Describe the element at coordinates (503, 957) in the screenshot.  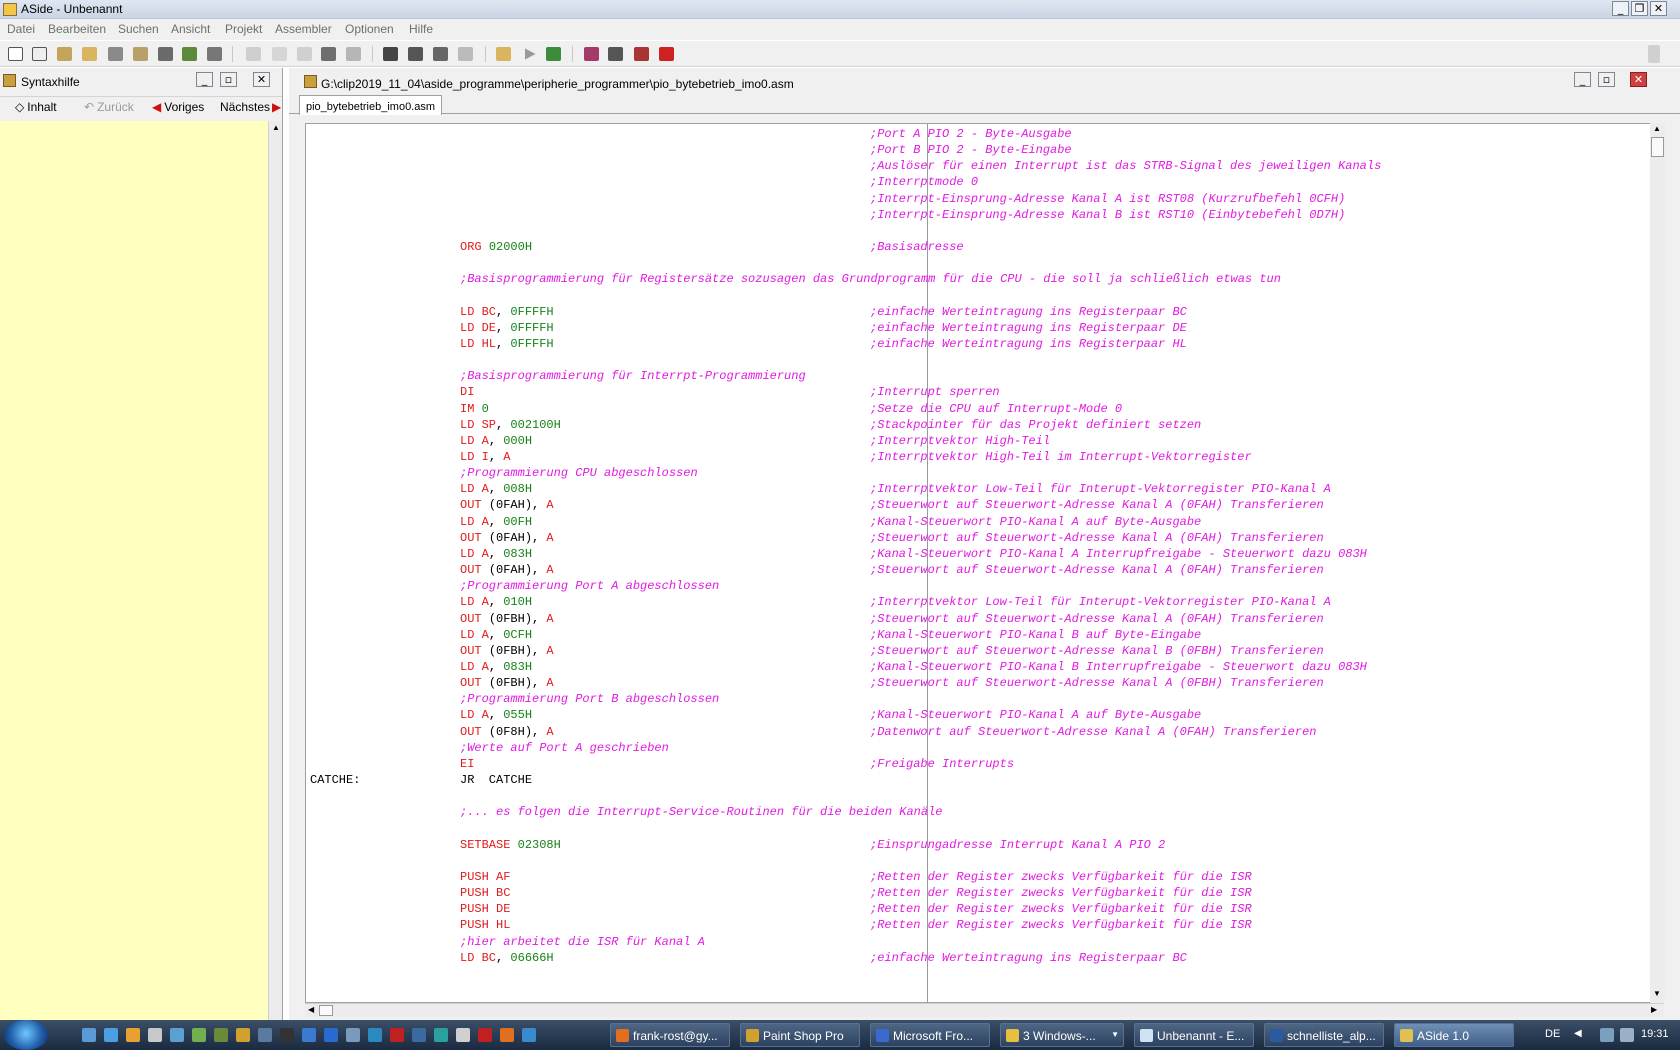
I see `code-operand: ,` at that location.